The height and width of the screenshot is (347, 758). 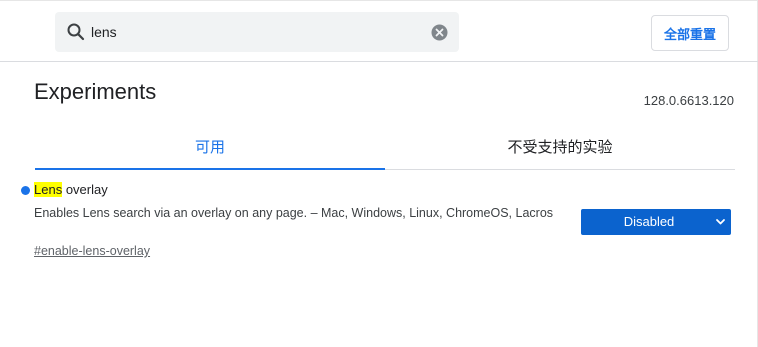 I want to click on experiment-title: Lens overlay, so click(x=71, y=189).